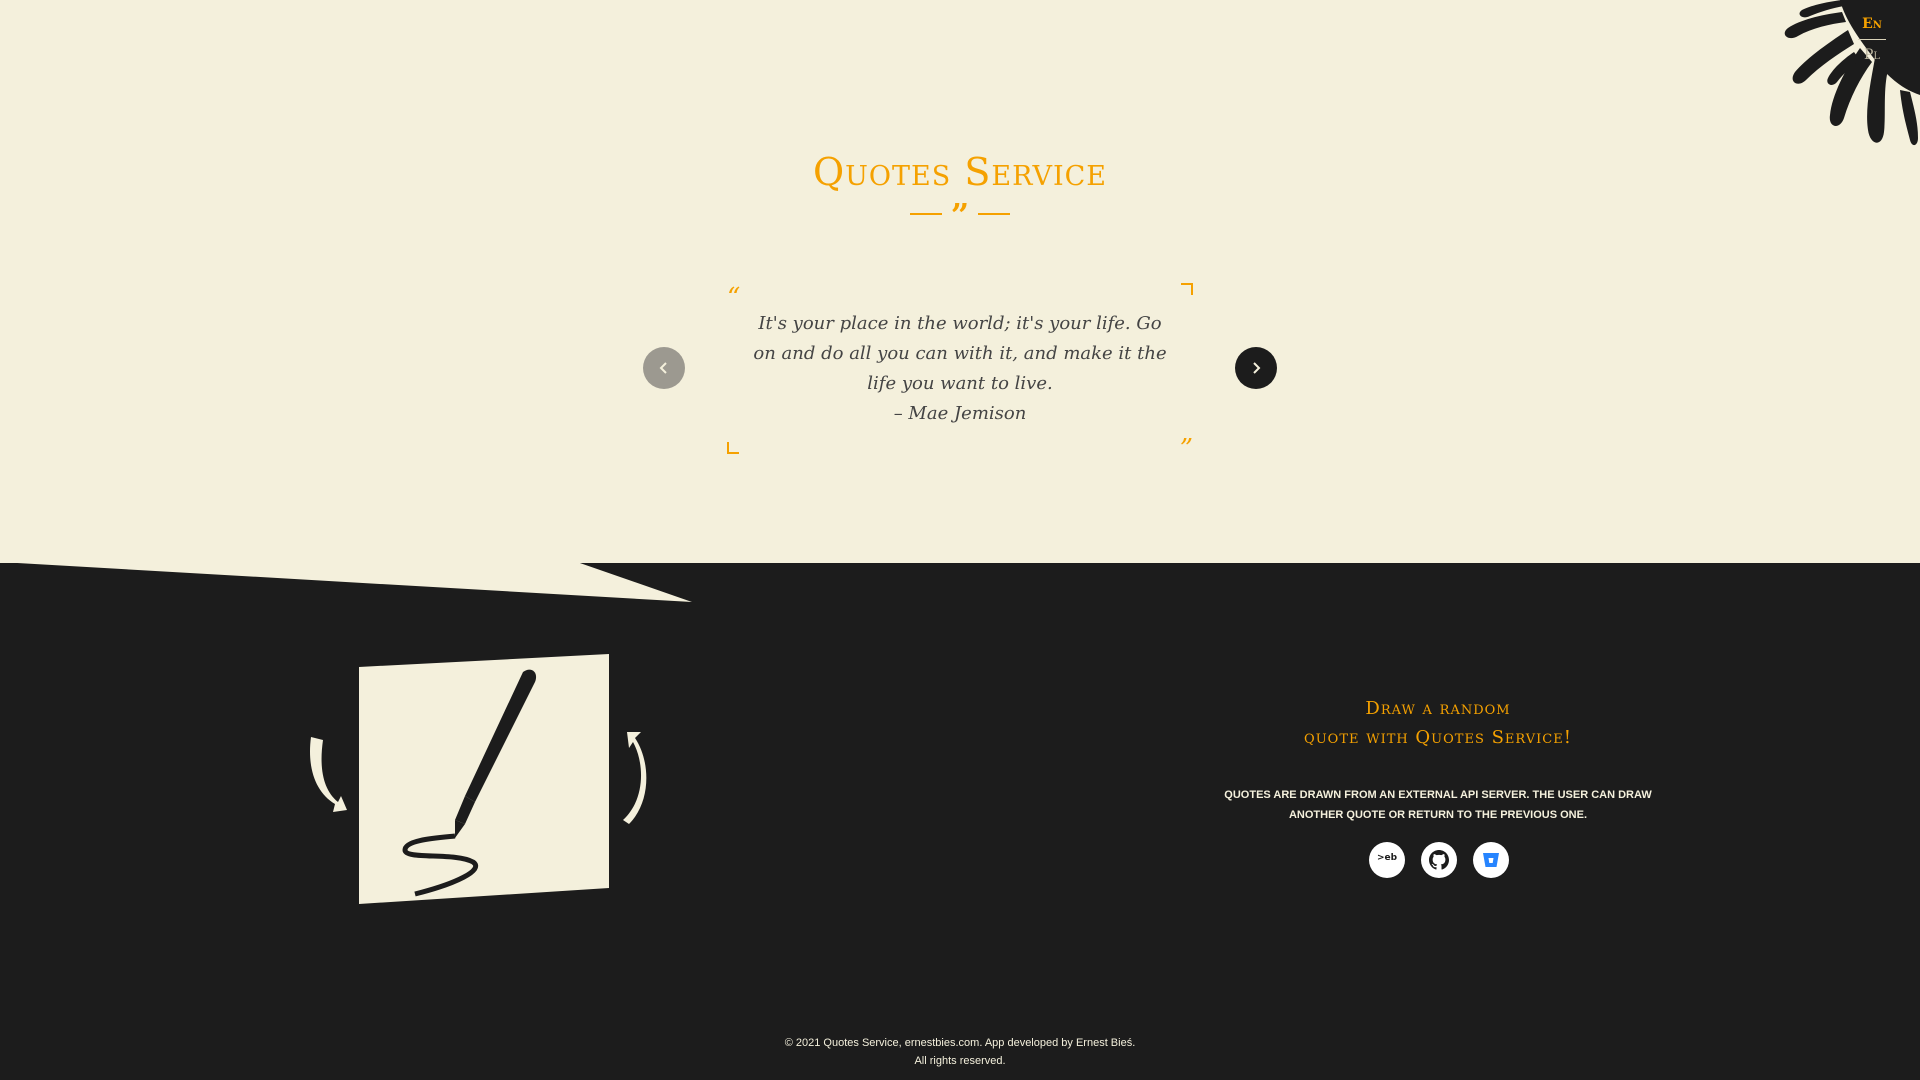  What do you see at coordinates (1438, 708) in the screenshot?
I see `cta-heading-line1: Draw a random` at bounding box center [1438, 708].